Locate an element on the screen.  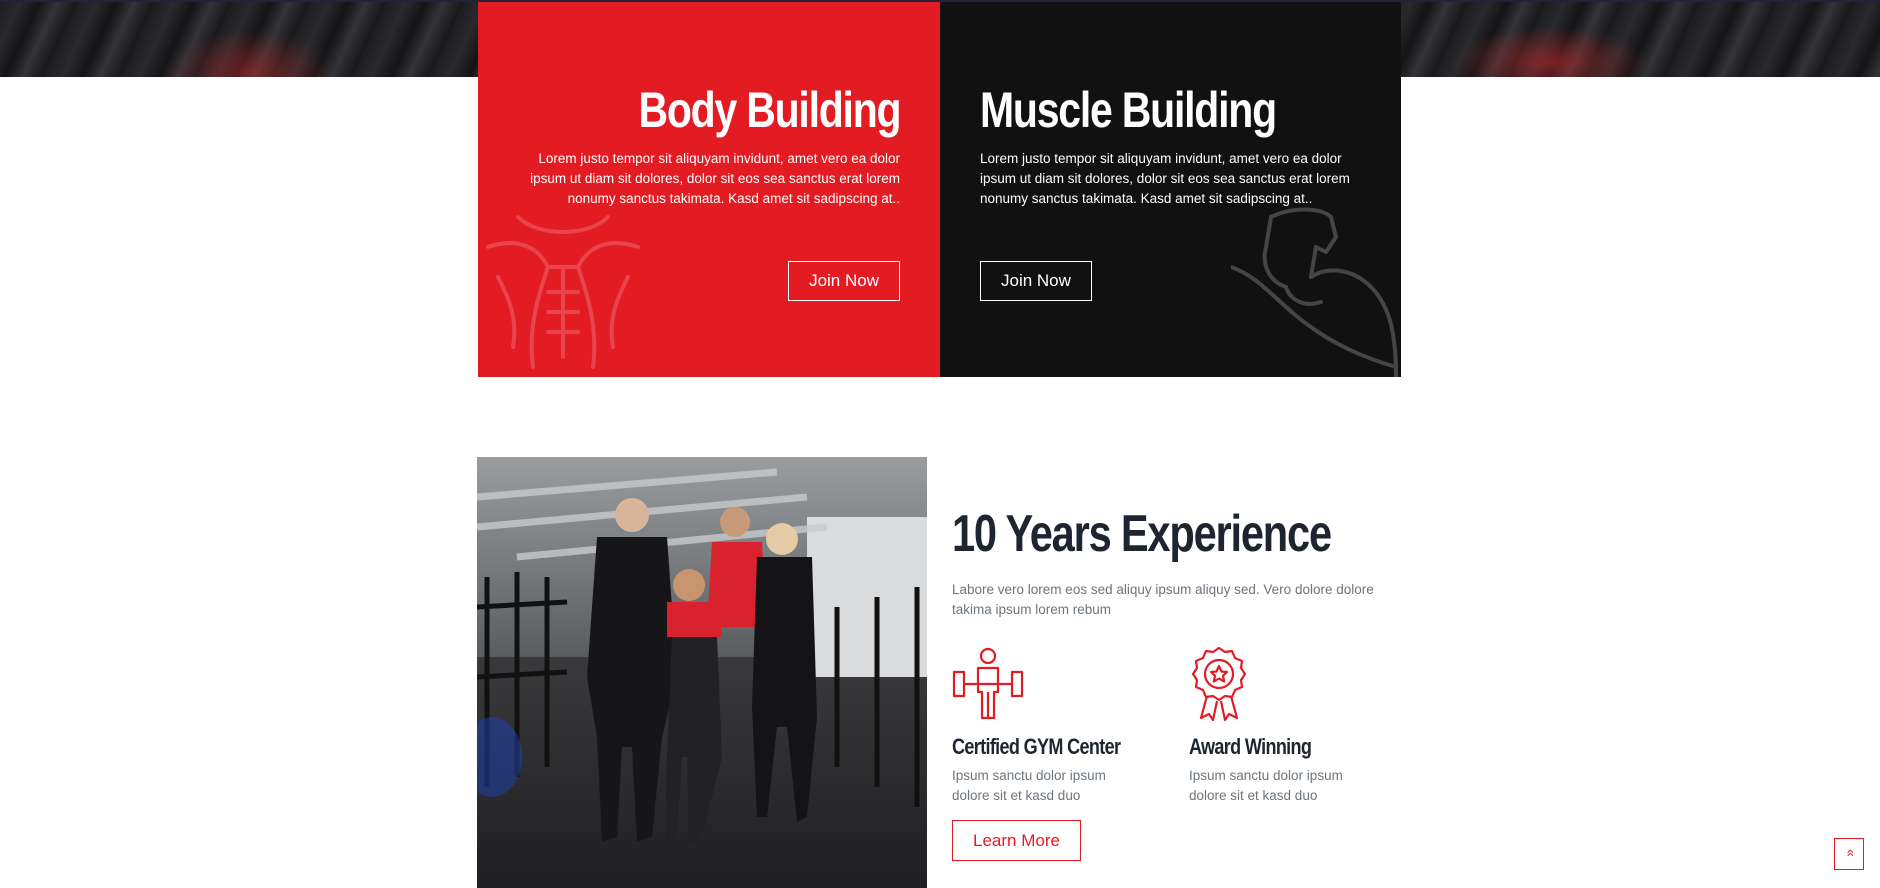
award-medal-icon is located at coordinates (1219, 684).